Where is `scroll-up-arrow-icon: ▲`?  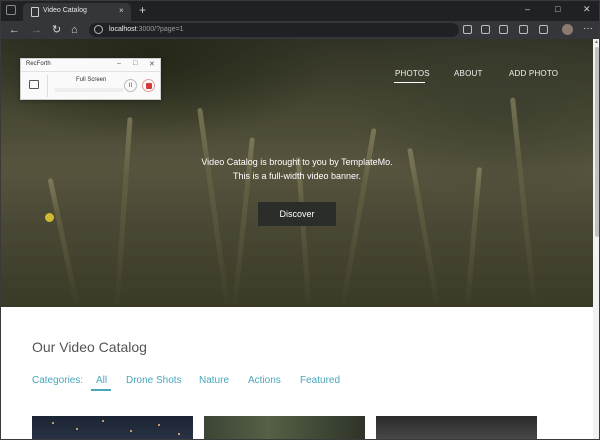
scroll-up-arrow-icon: ▲ is located at coordinates (596, 42).